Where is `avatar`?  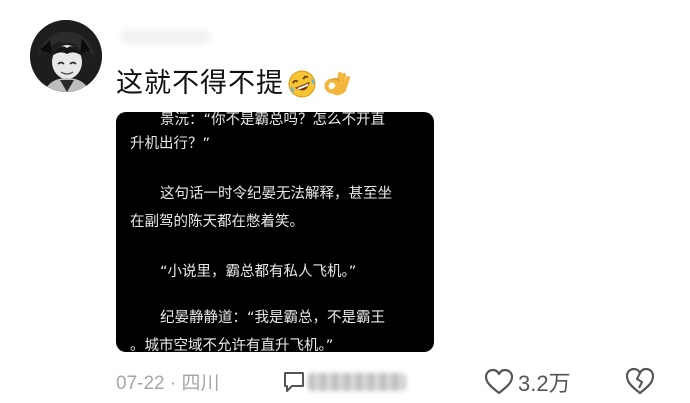
avatar is located at coordinates (66, 56).